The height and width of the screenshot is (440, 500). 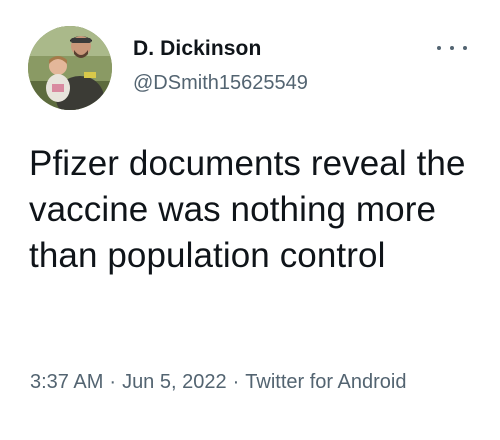 I want to click on display-name: D. Dickinson, so click(x=197, y=49).